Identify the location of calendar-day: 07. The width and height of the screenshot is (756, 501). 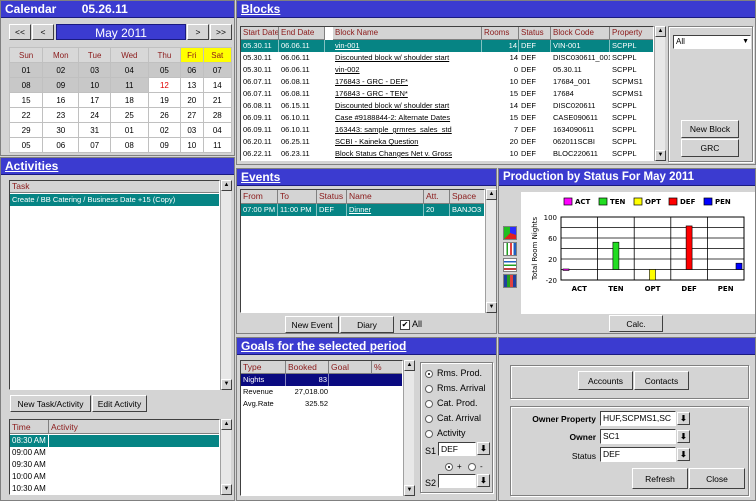
(94, 145).